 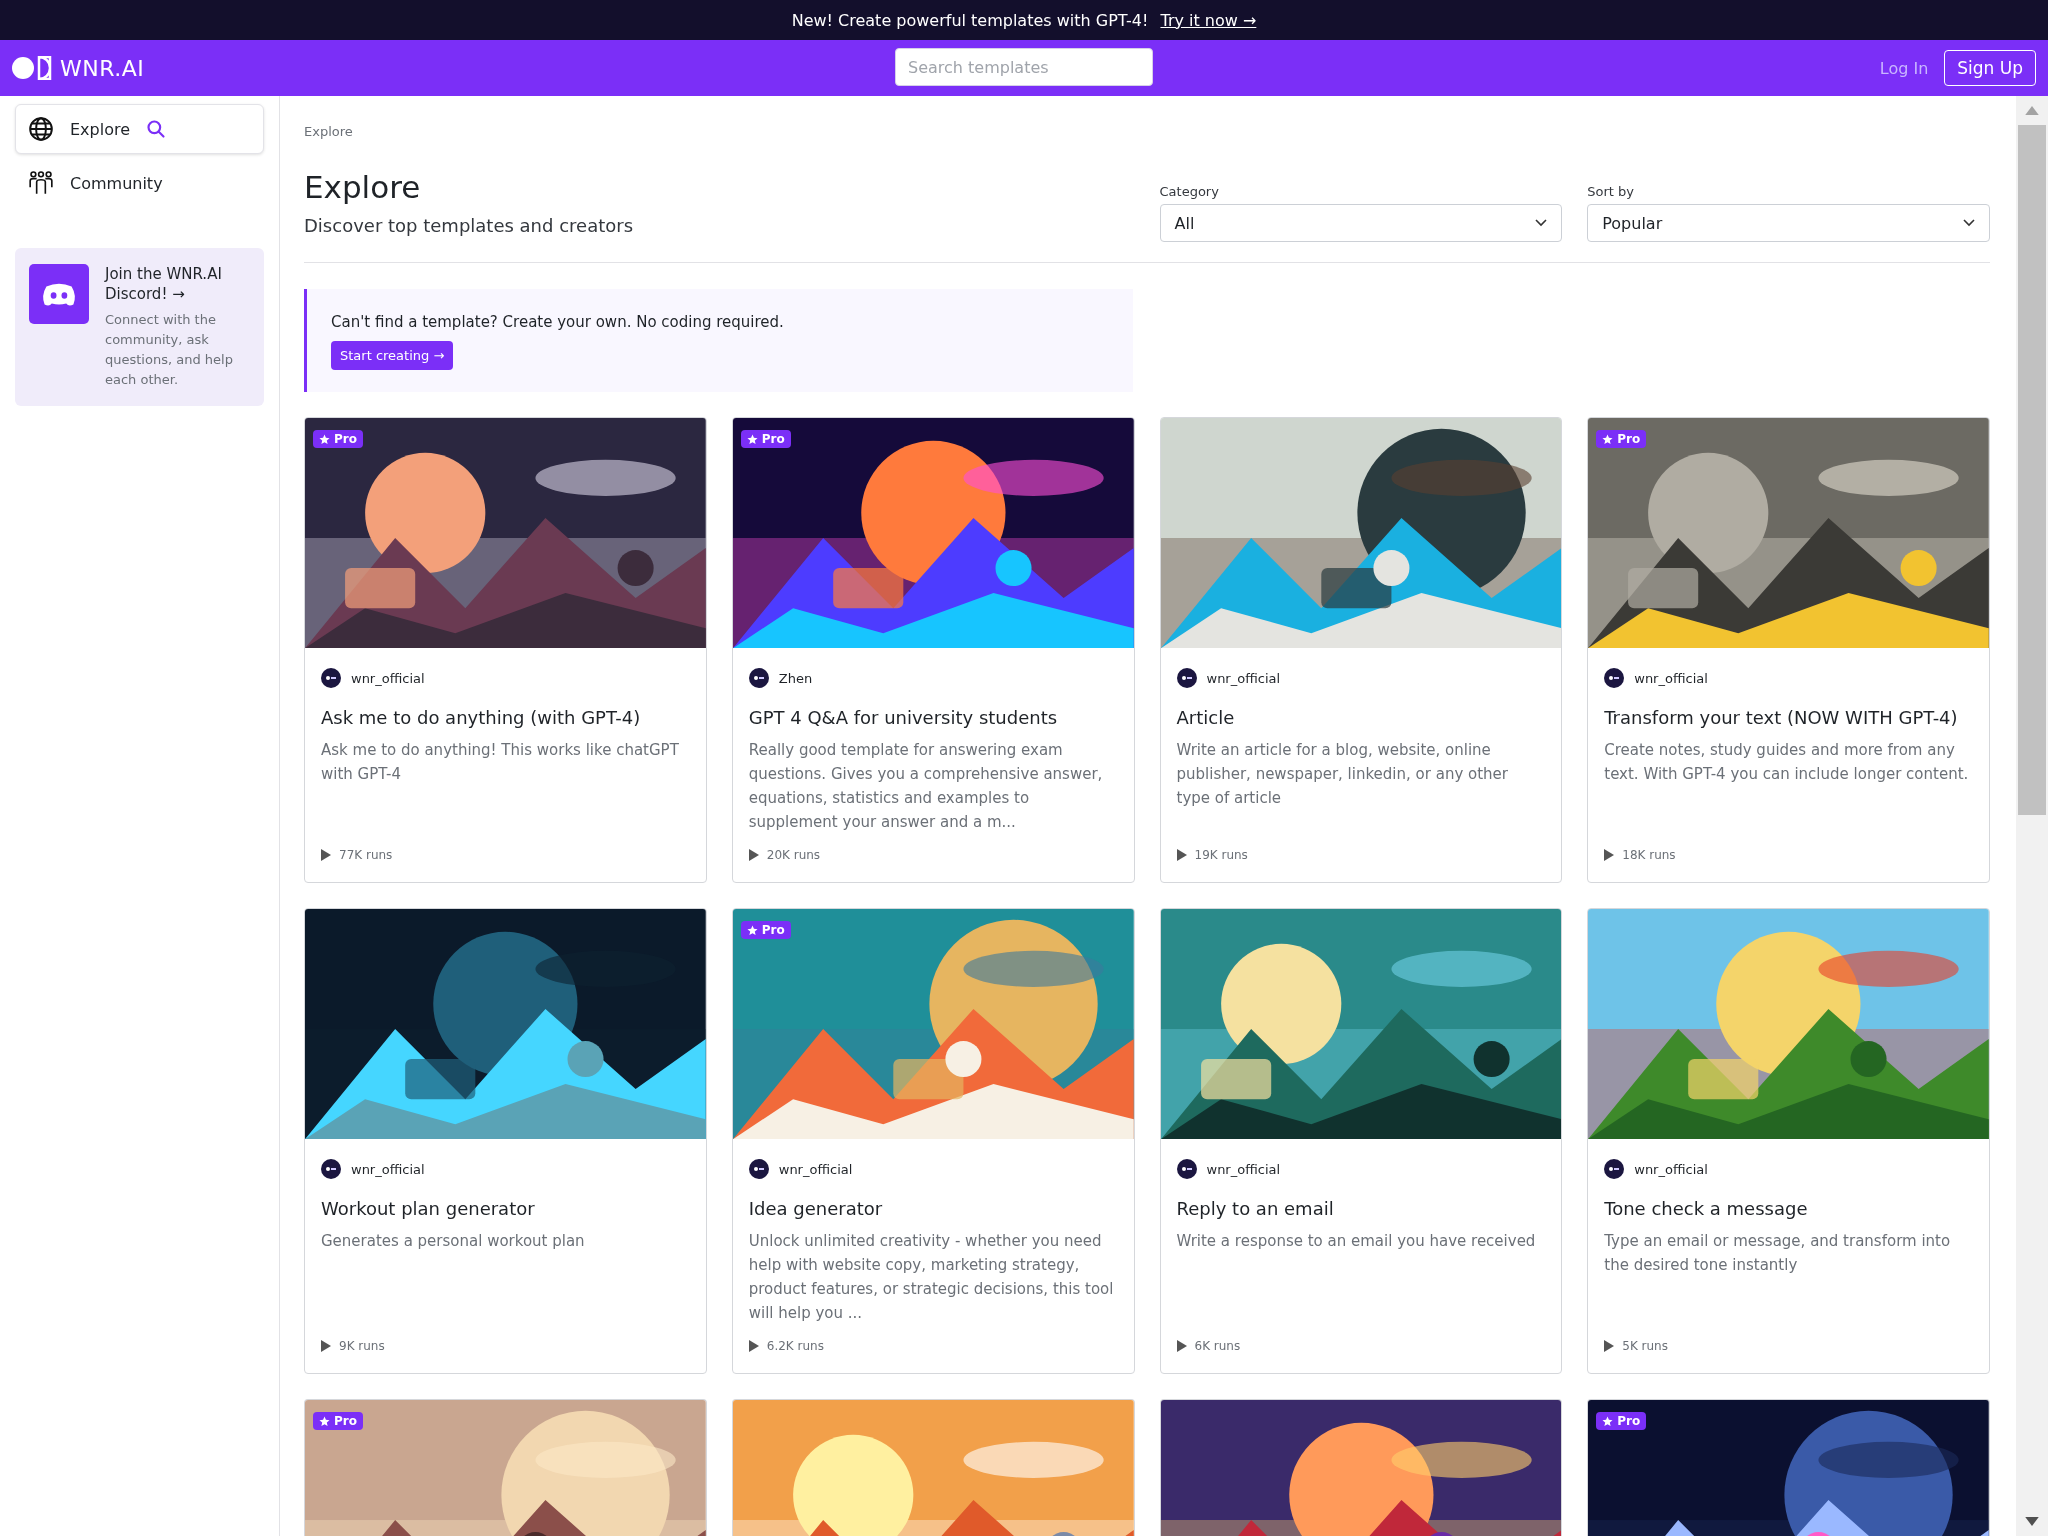 I want to click on run-count: 5K runs, so click(x=1645, y=1346).